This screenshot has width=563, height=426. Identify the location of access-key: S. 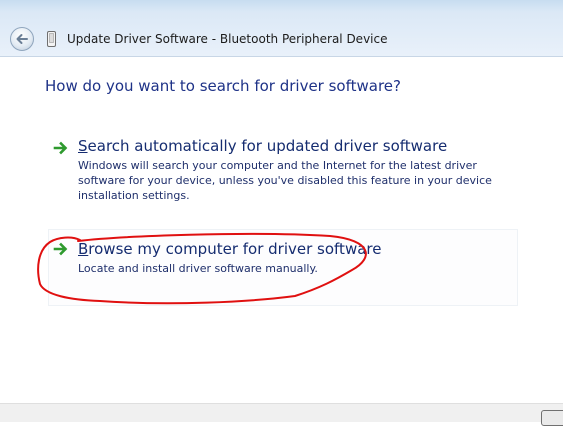
(83, 146).